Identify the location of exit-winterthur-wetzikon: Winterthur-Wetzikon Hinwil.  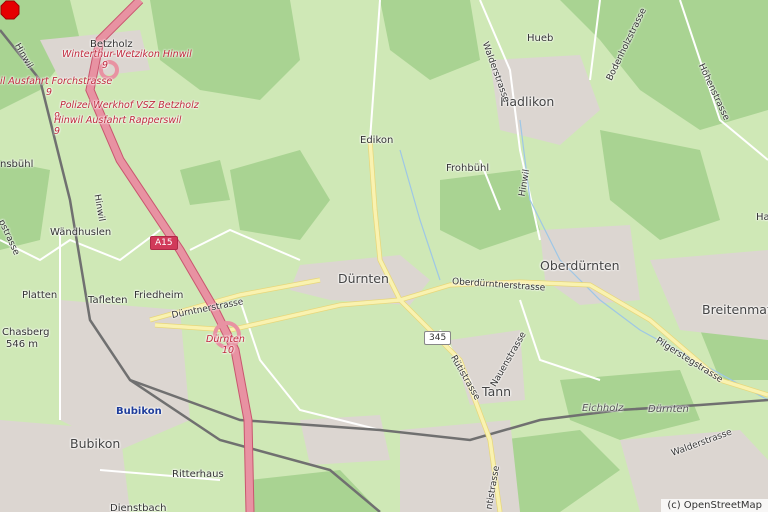
(127, 54).